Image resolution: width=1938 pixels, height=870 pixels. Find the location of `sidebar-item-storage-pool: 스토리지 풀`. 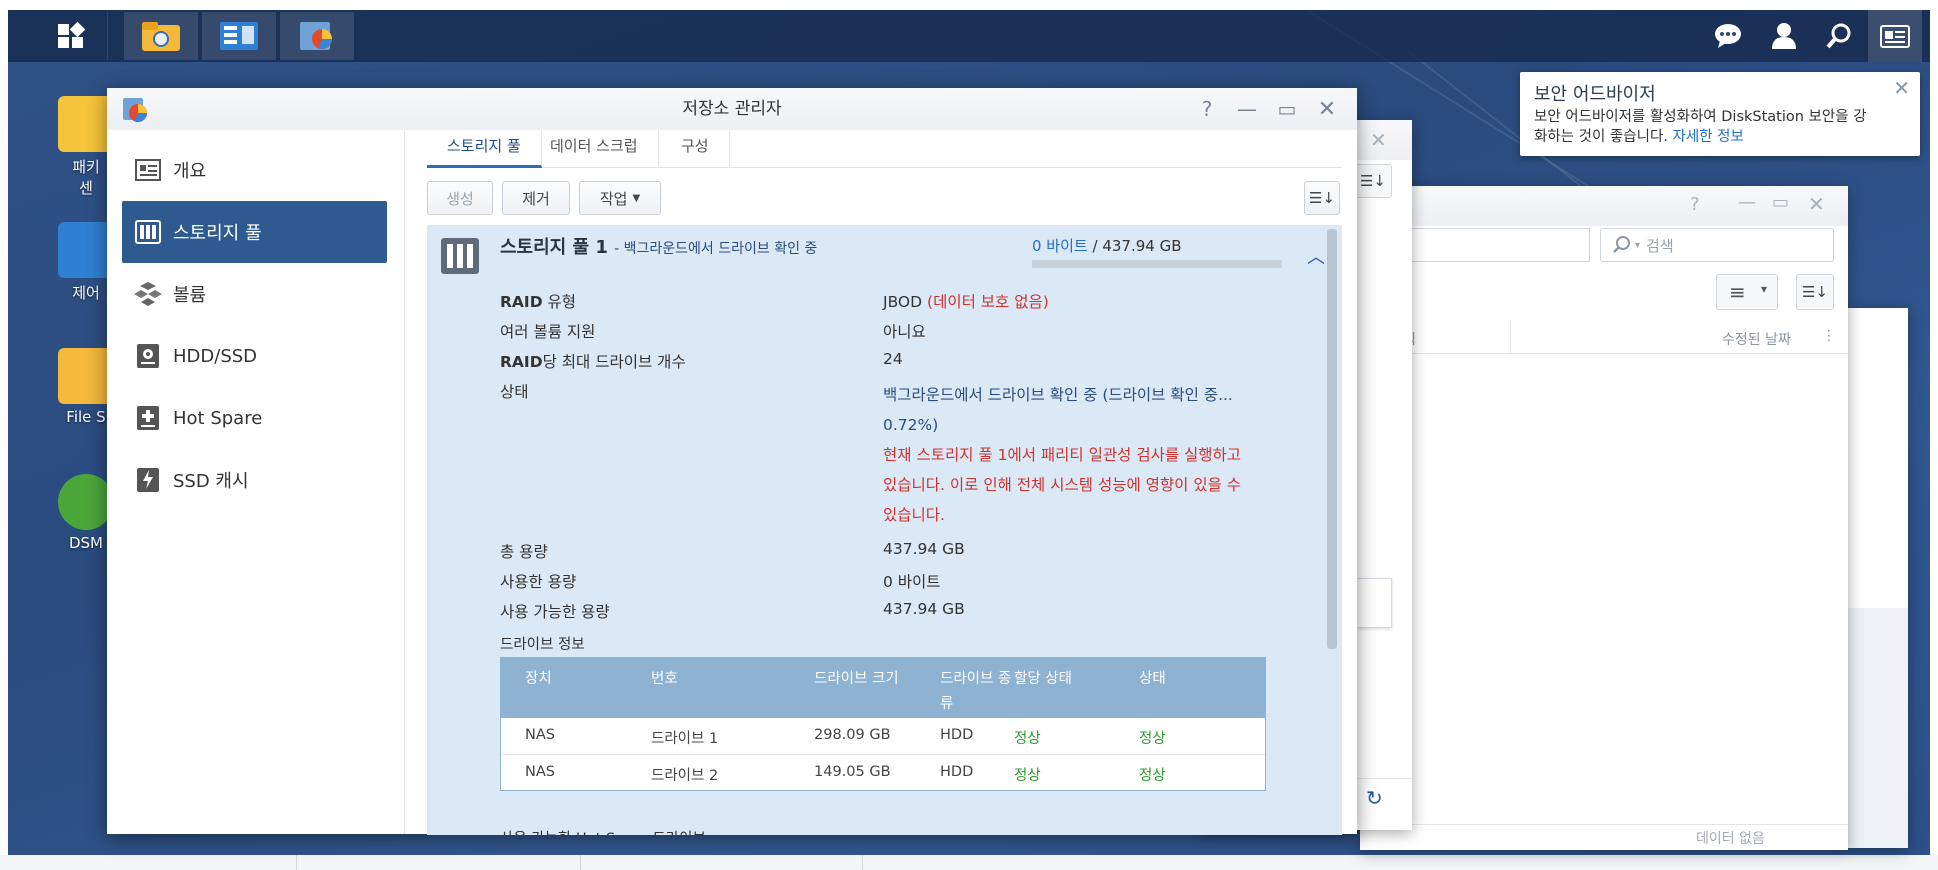

sidebar-item-storage-pool: 스토리지 풀 is located at coordinates (254, 232).